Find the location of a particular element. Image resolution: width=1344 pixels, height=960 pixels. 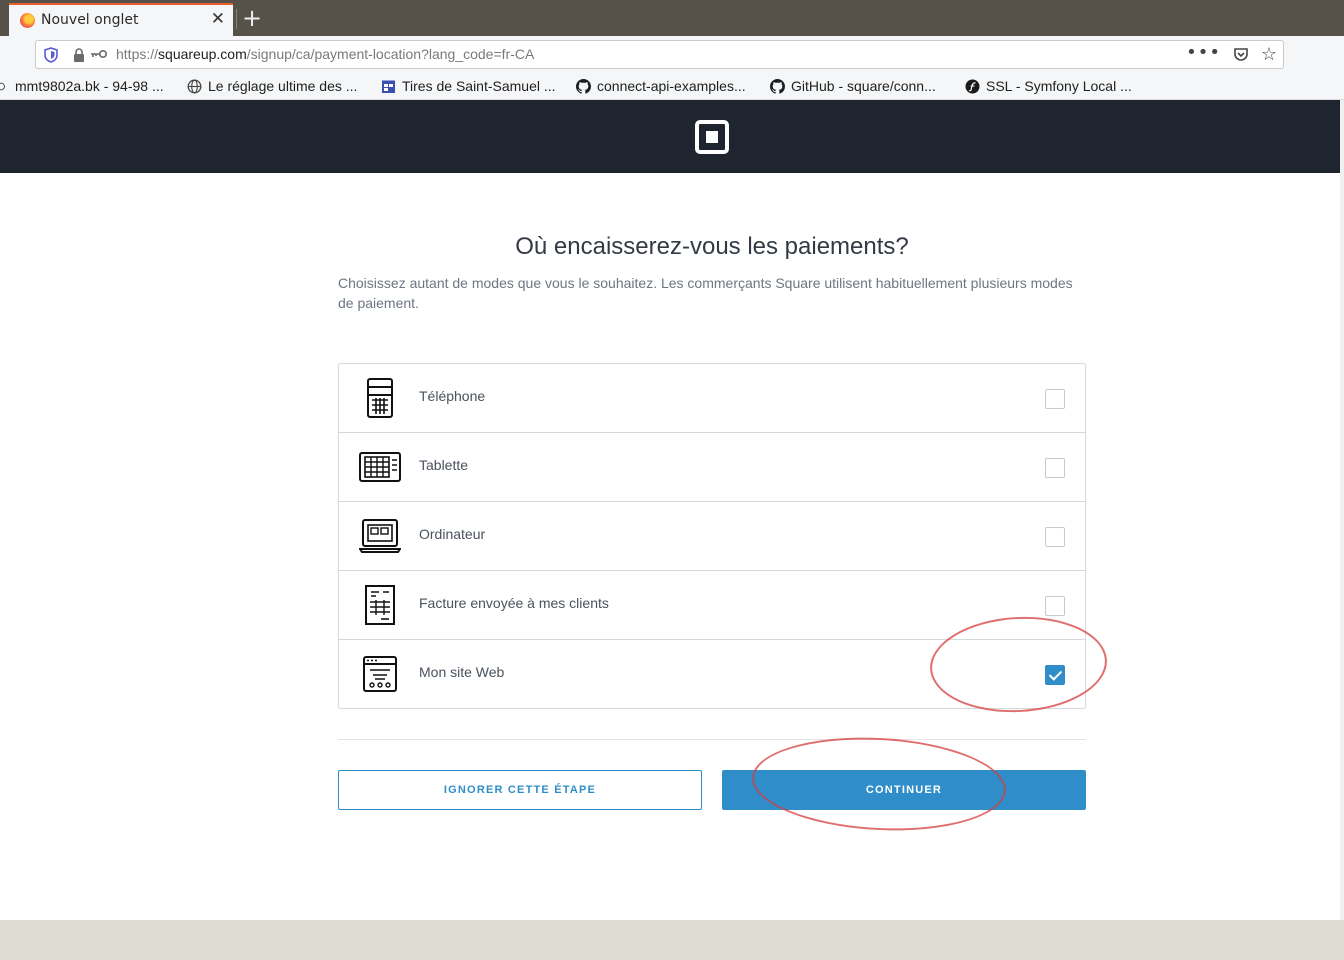

option-label: Mon site Web is located at coordinates (462, 672).